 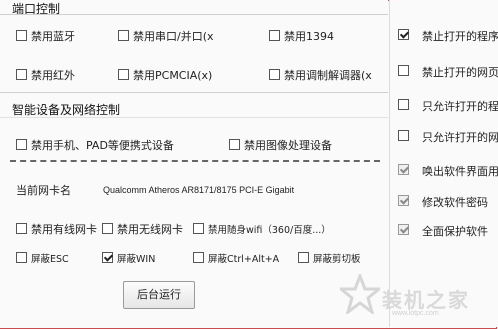 I want to click on label-change-password: 修改软件密码, so click(x=455, y=202).